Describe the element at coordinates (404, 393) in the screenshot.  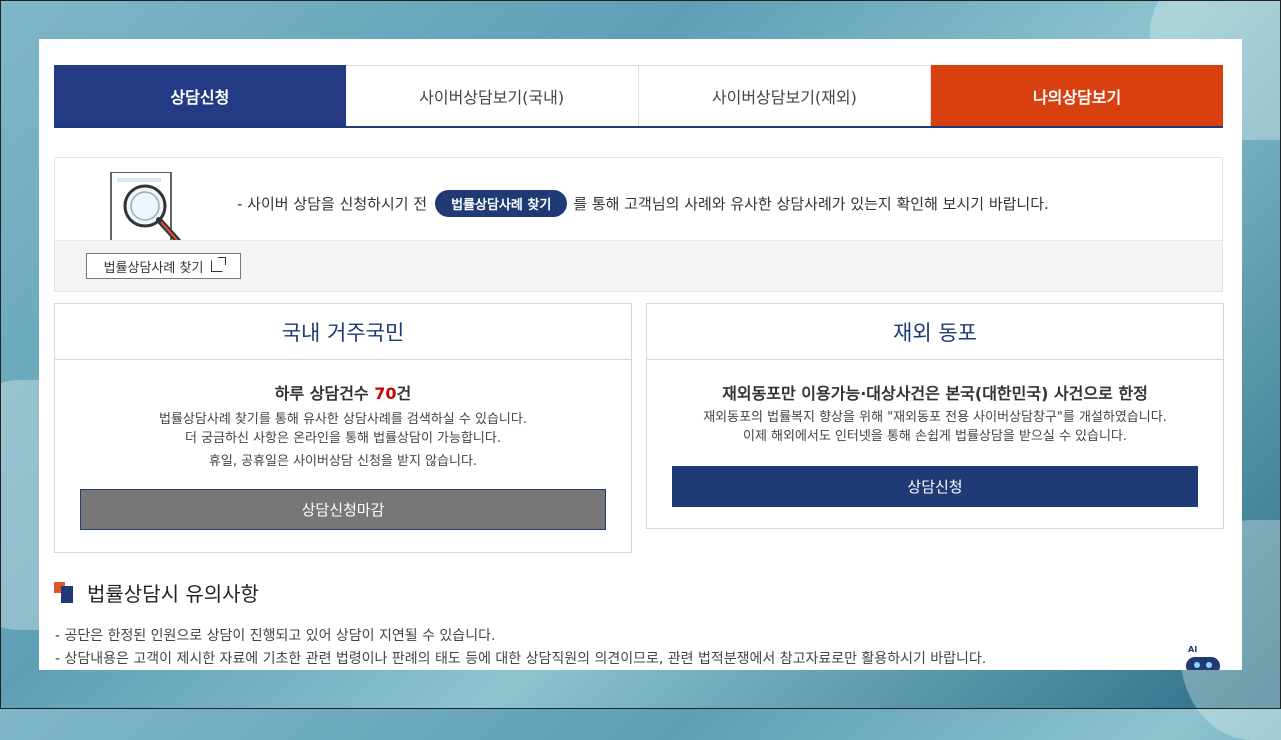
I see `daily-limit-suffix: 건` at that location.